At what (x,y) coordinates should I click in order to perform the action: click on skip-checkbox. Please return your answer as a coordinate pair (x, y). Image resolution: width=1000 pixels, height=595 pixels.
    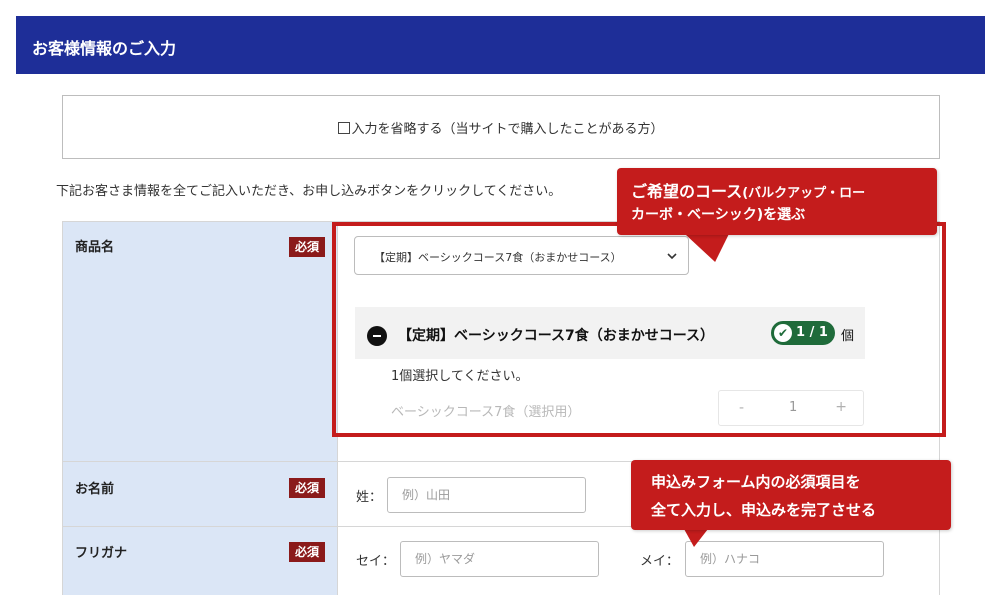
    Looking at the image, I should click on (344, 128).